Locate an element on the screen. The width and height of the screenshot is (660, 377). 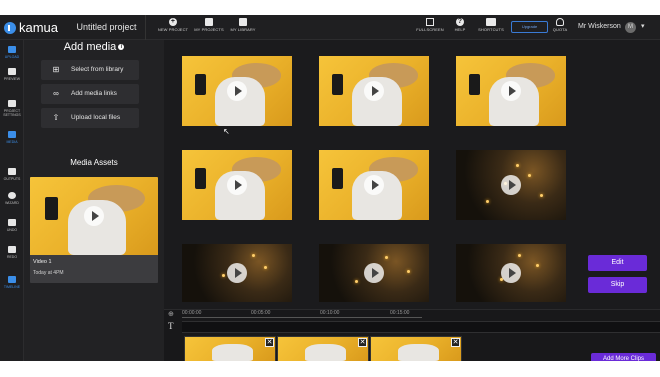
tick-label: 00:15:00 is located at coordinates (400, 313).